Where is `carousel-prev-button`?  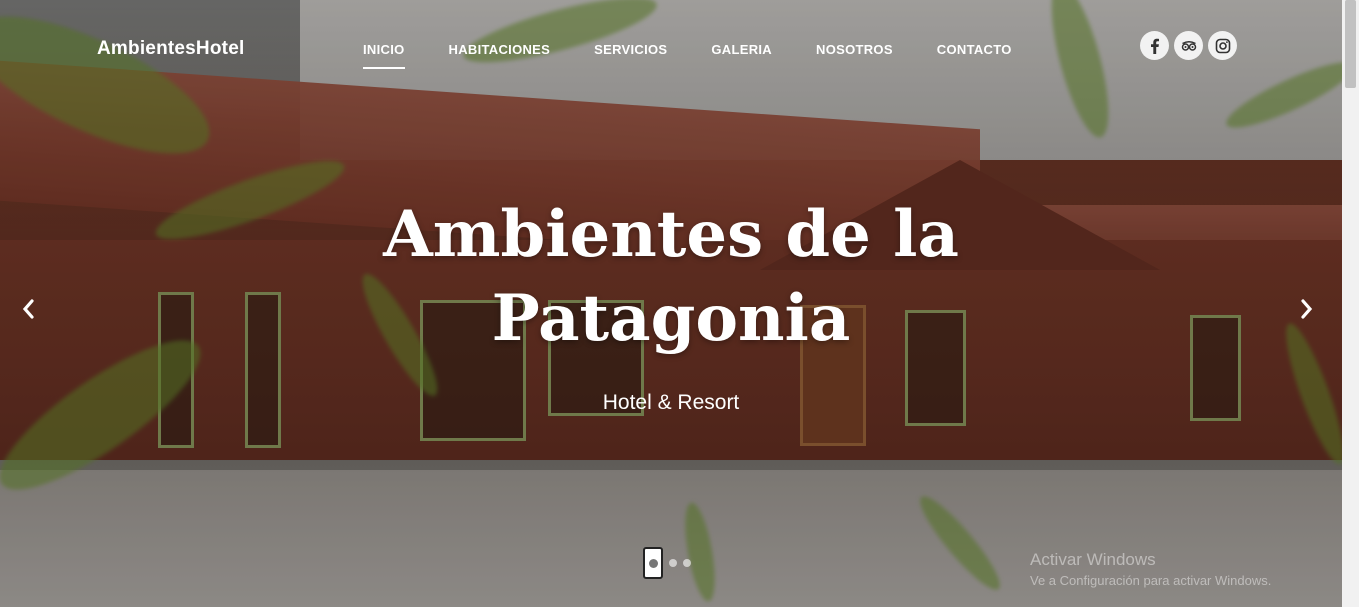 carousel-prev-button is located at coordinates (28, 312).